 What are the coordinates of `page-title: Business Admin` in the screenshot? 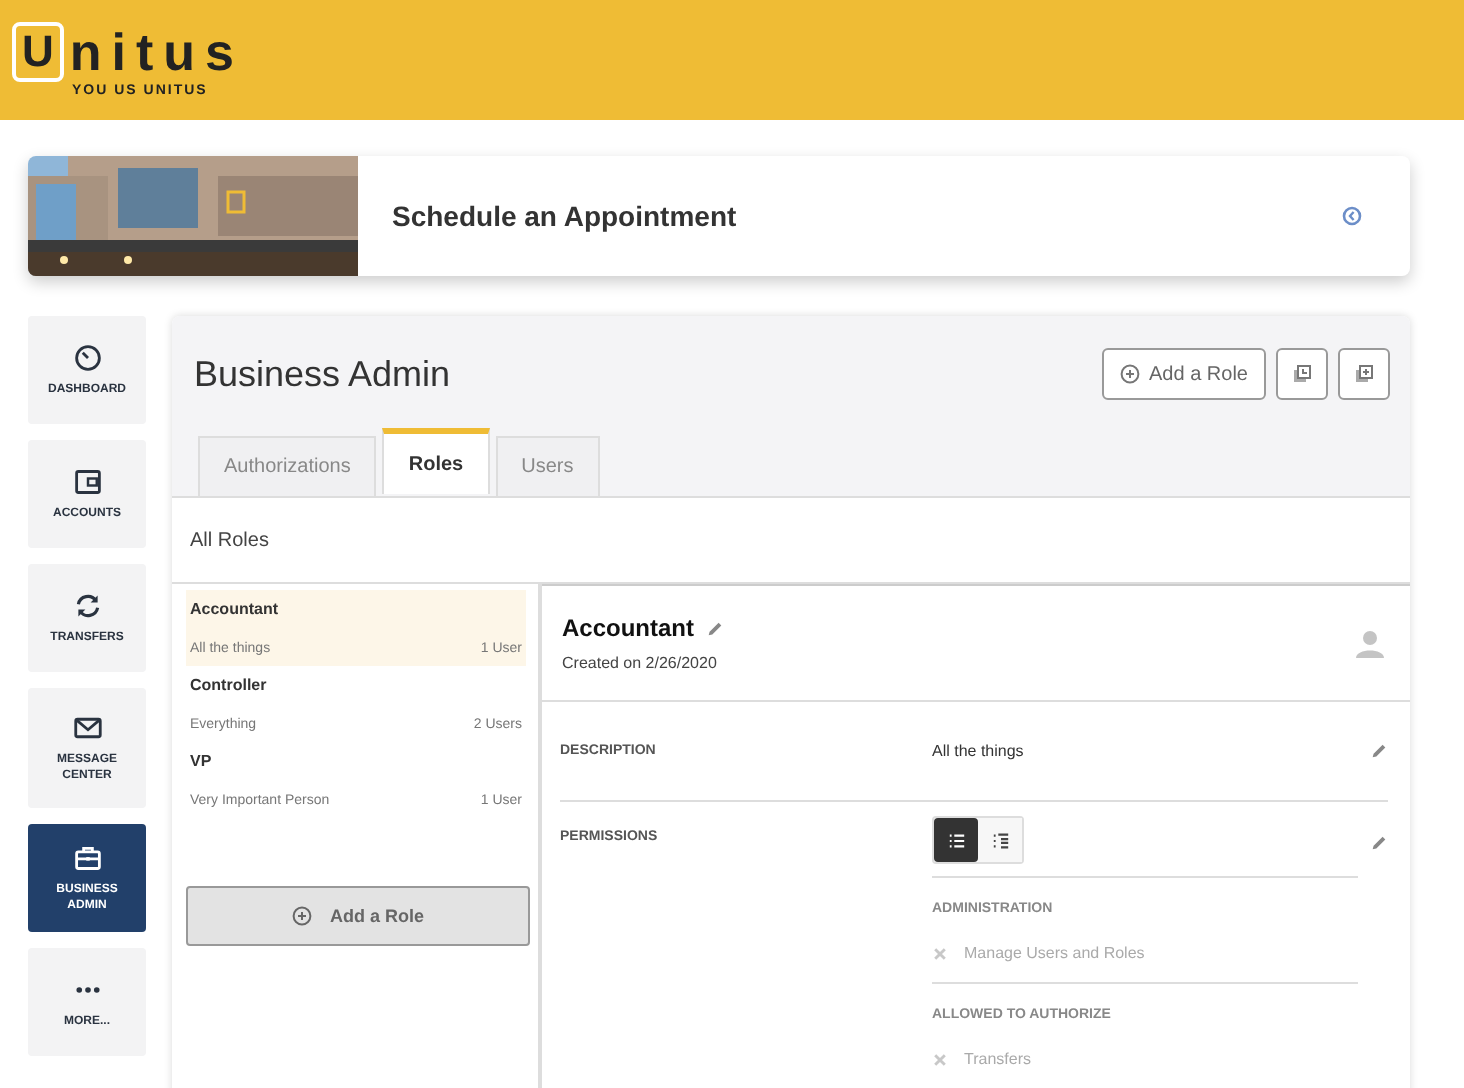 It's located at (322, 374).